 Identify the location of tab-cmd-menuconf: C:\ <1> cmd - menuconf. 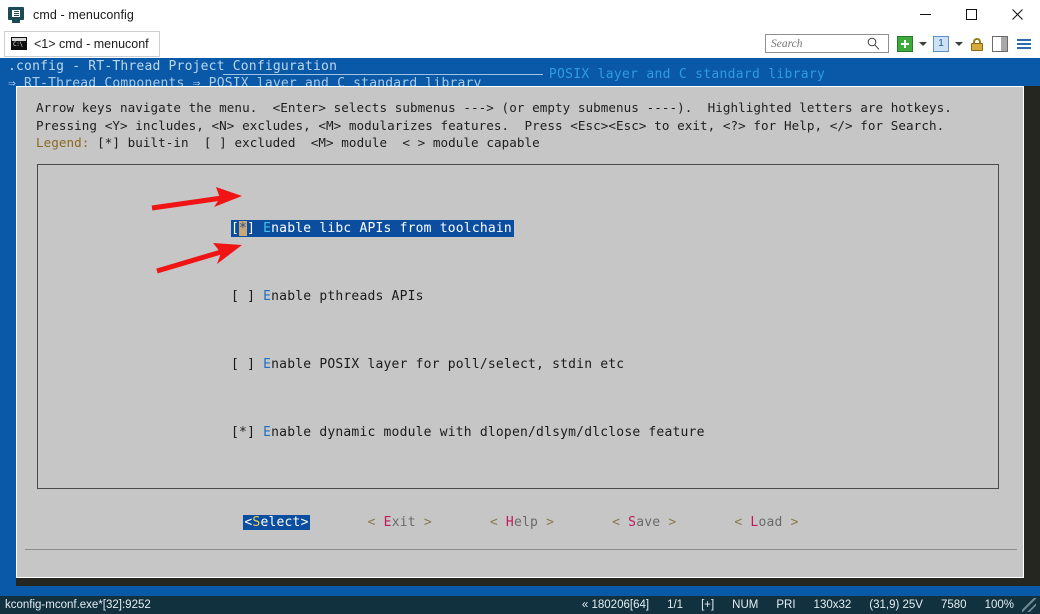
(82, 43).